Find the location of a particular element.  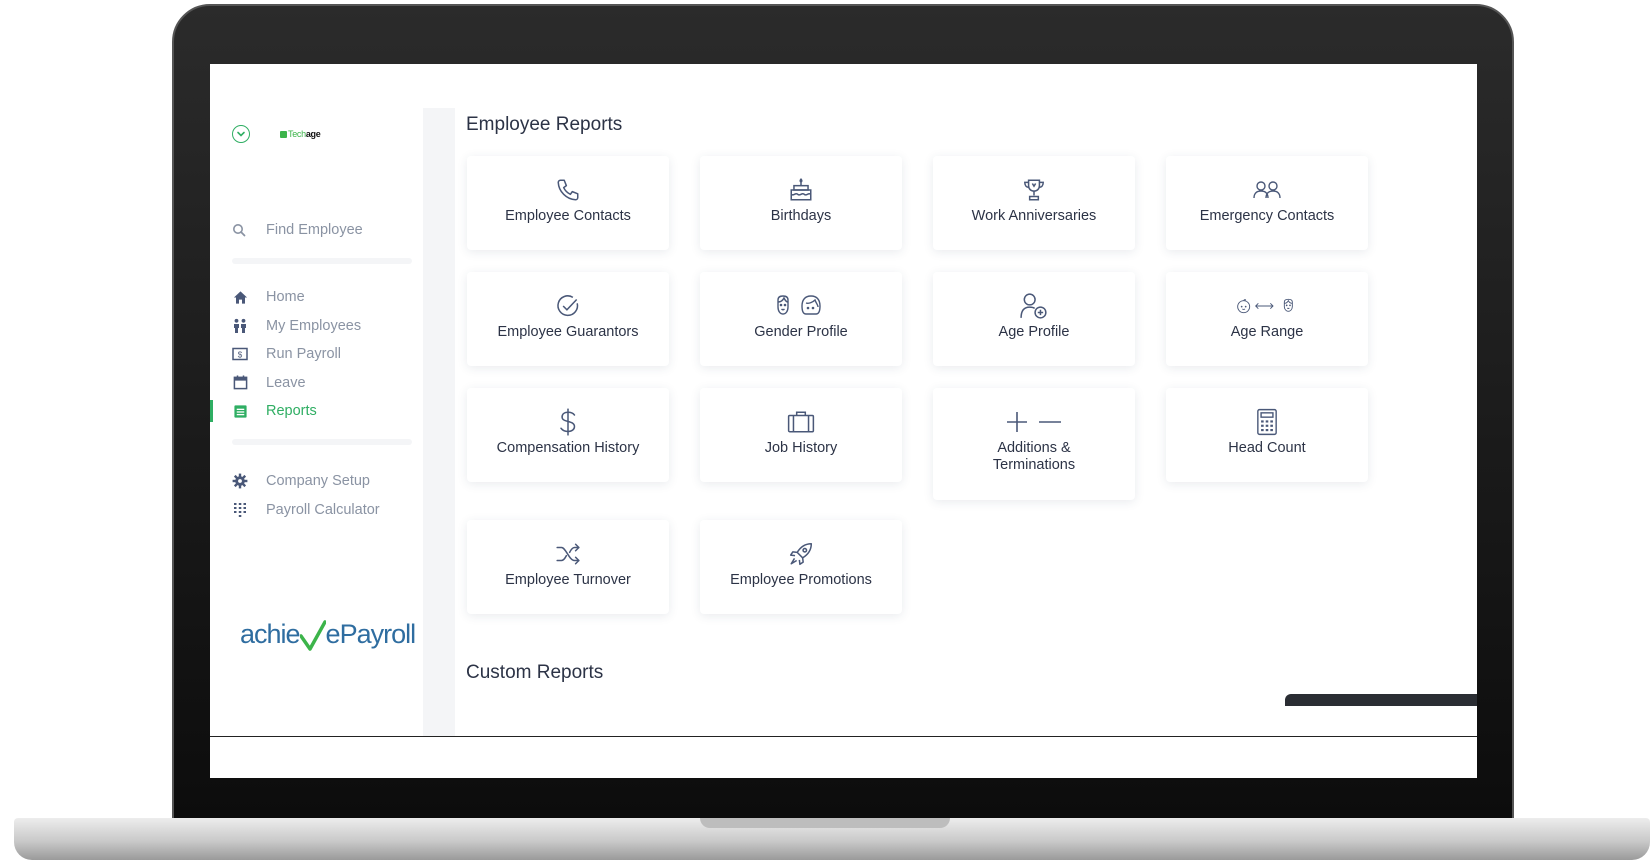

report-card-label: Gender Profile is located at coordinates (801, 332).